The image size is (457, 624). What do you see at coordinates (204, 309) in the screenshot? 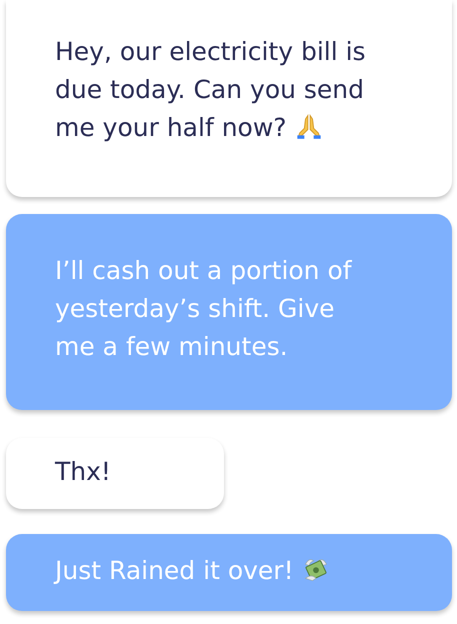
I see `message-text: I’ll cash out a portion of yesterday’s shift. Give me a few minutes.` at bounding box center [204, 309].